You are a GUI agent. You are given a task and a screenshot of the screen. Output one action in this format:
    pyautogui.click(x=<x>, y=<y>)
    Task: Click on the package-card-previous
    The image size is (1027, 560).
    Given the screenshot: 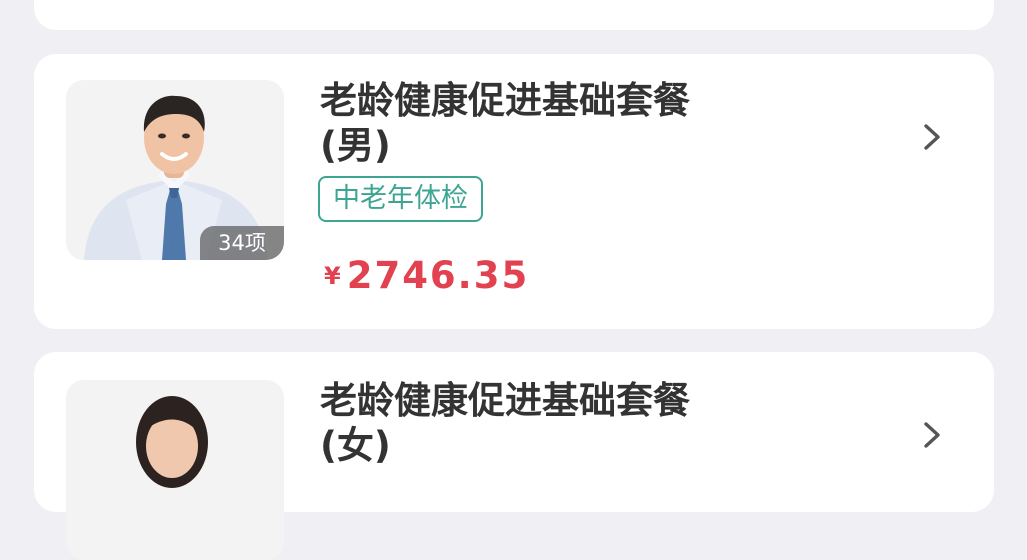 What is the action you would take?
    pyautogui.click(x=514, y=15)
    